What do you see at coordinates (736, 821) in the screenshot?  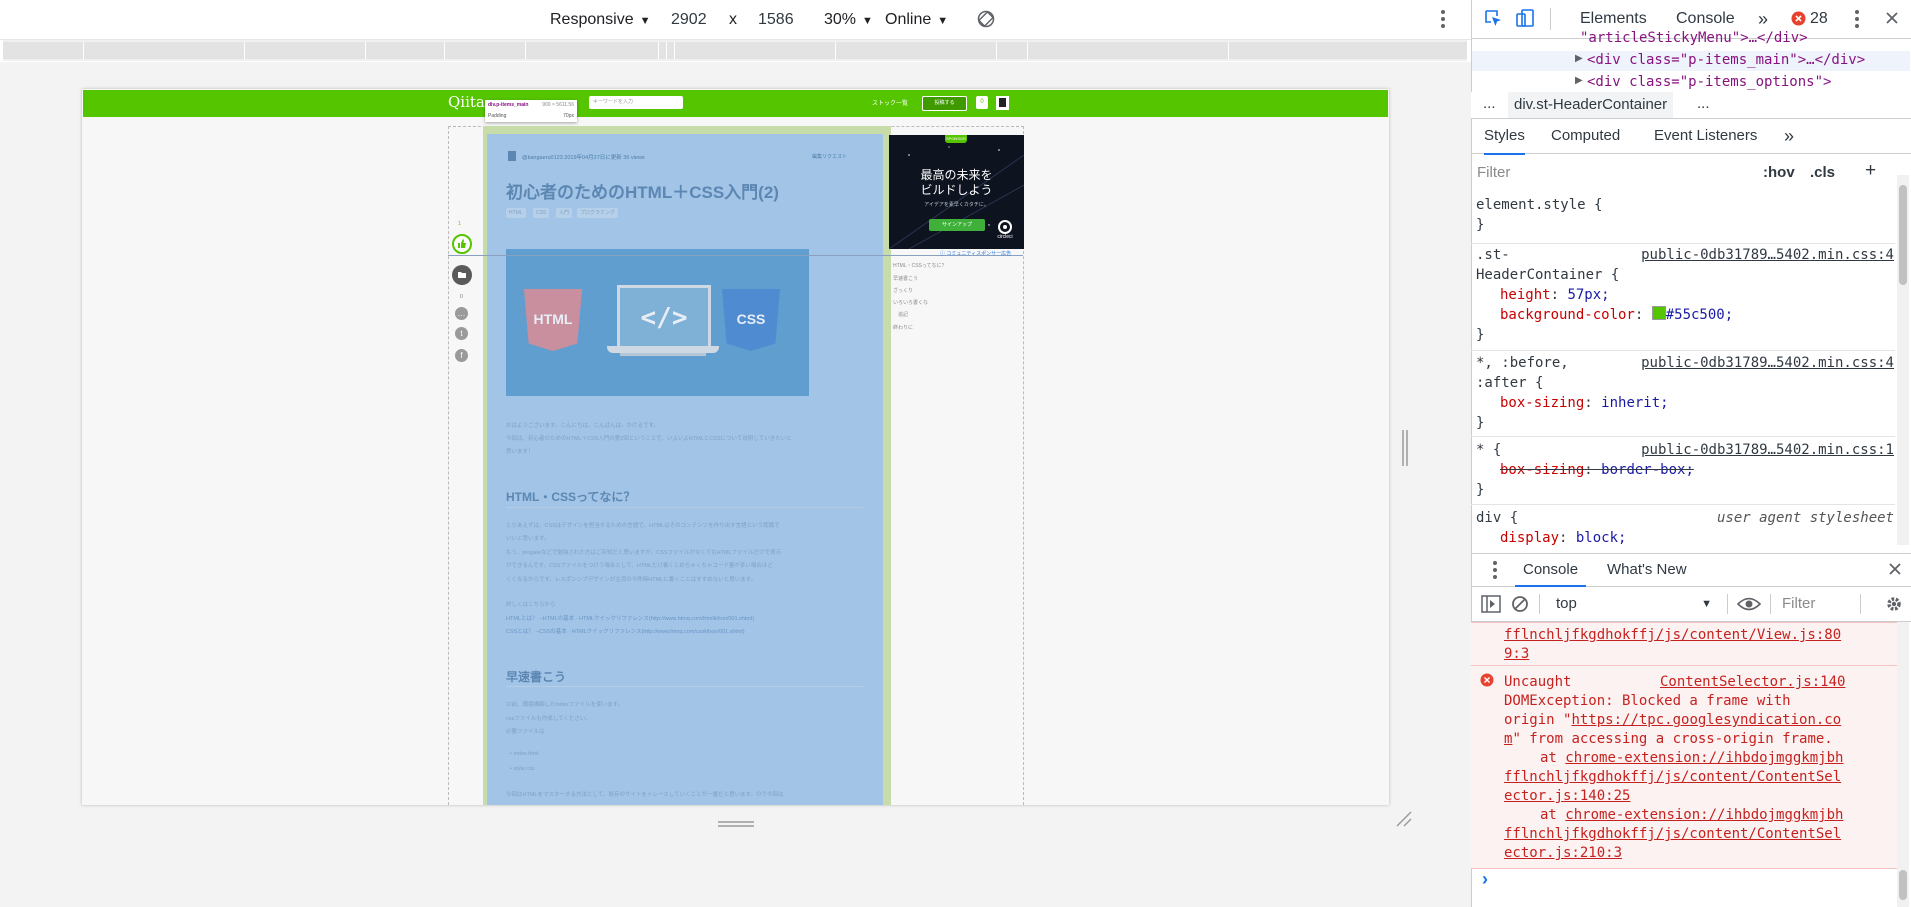 I see `resize-handle-bottom` at bounding box center [736, 821].